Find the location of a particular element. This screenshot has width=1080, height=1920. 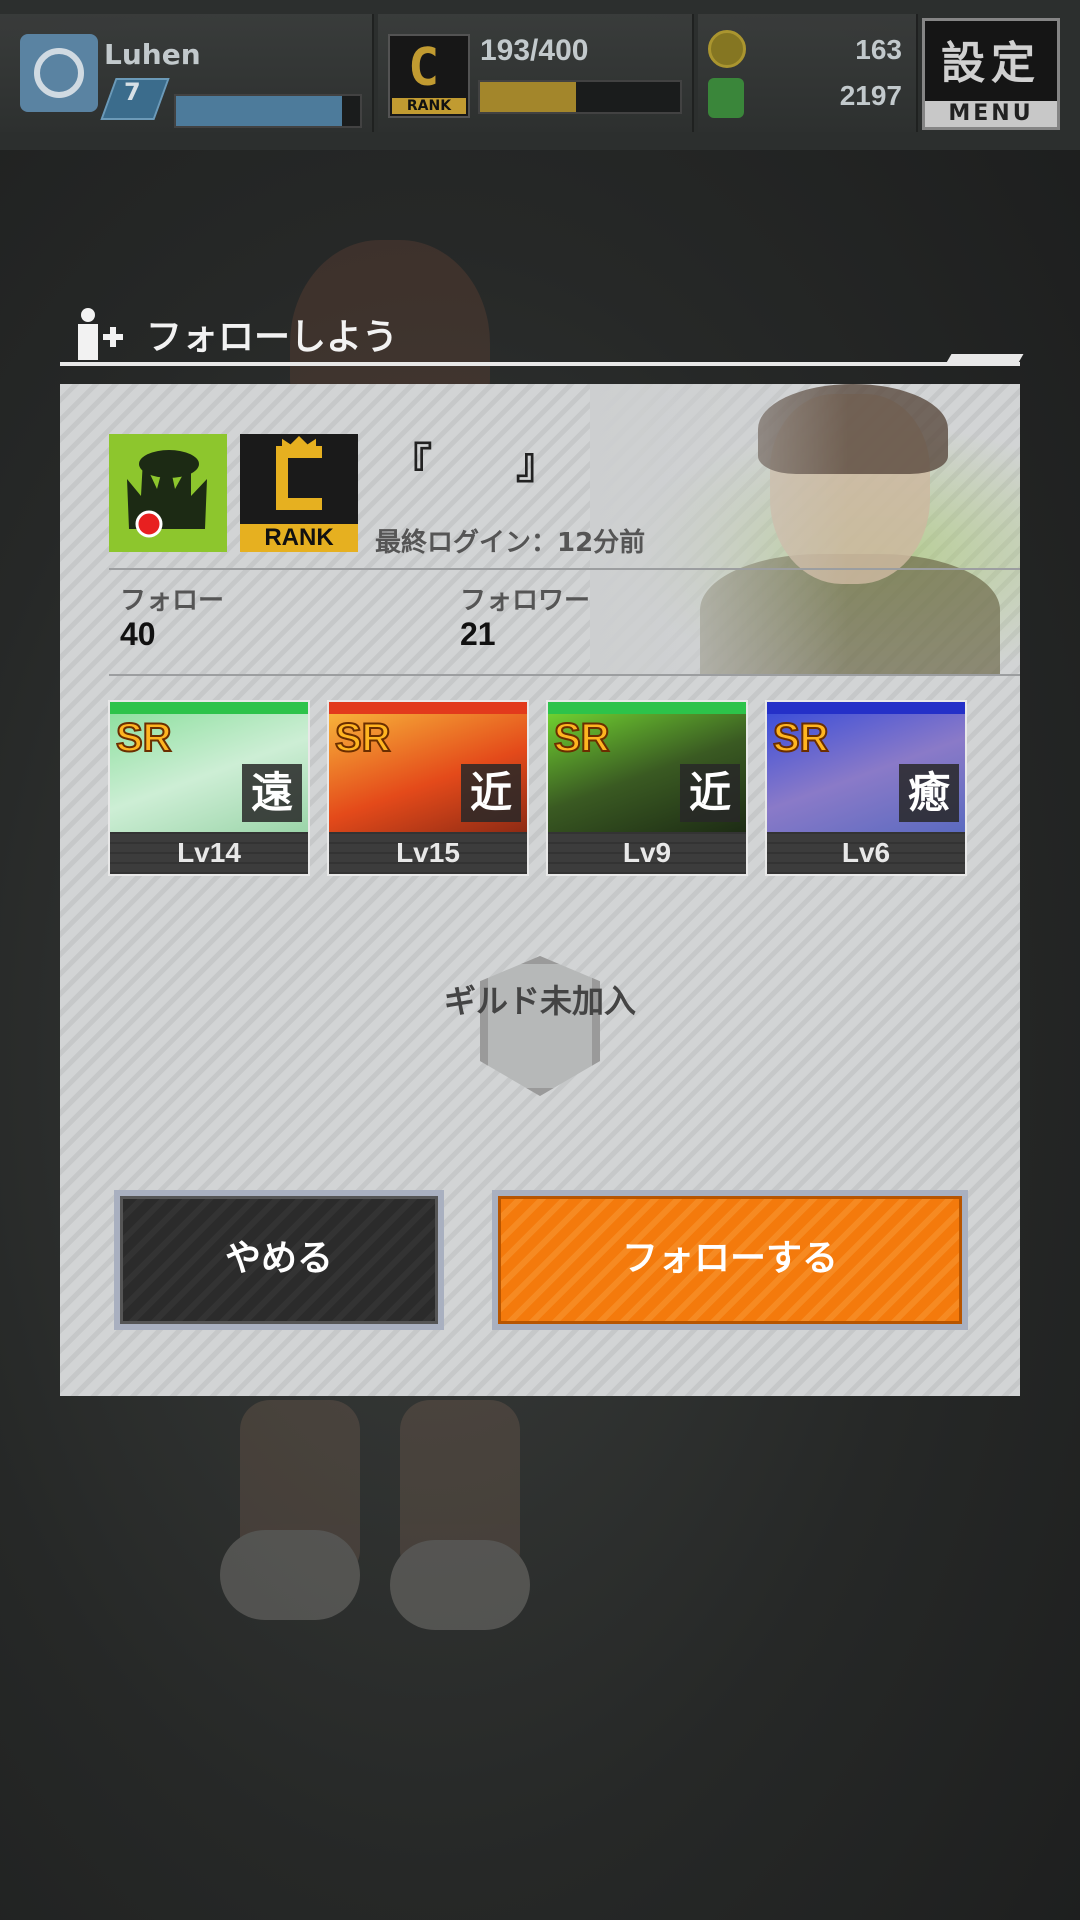

player-rank-icon: RANK is located at coordinates (299, 493).